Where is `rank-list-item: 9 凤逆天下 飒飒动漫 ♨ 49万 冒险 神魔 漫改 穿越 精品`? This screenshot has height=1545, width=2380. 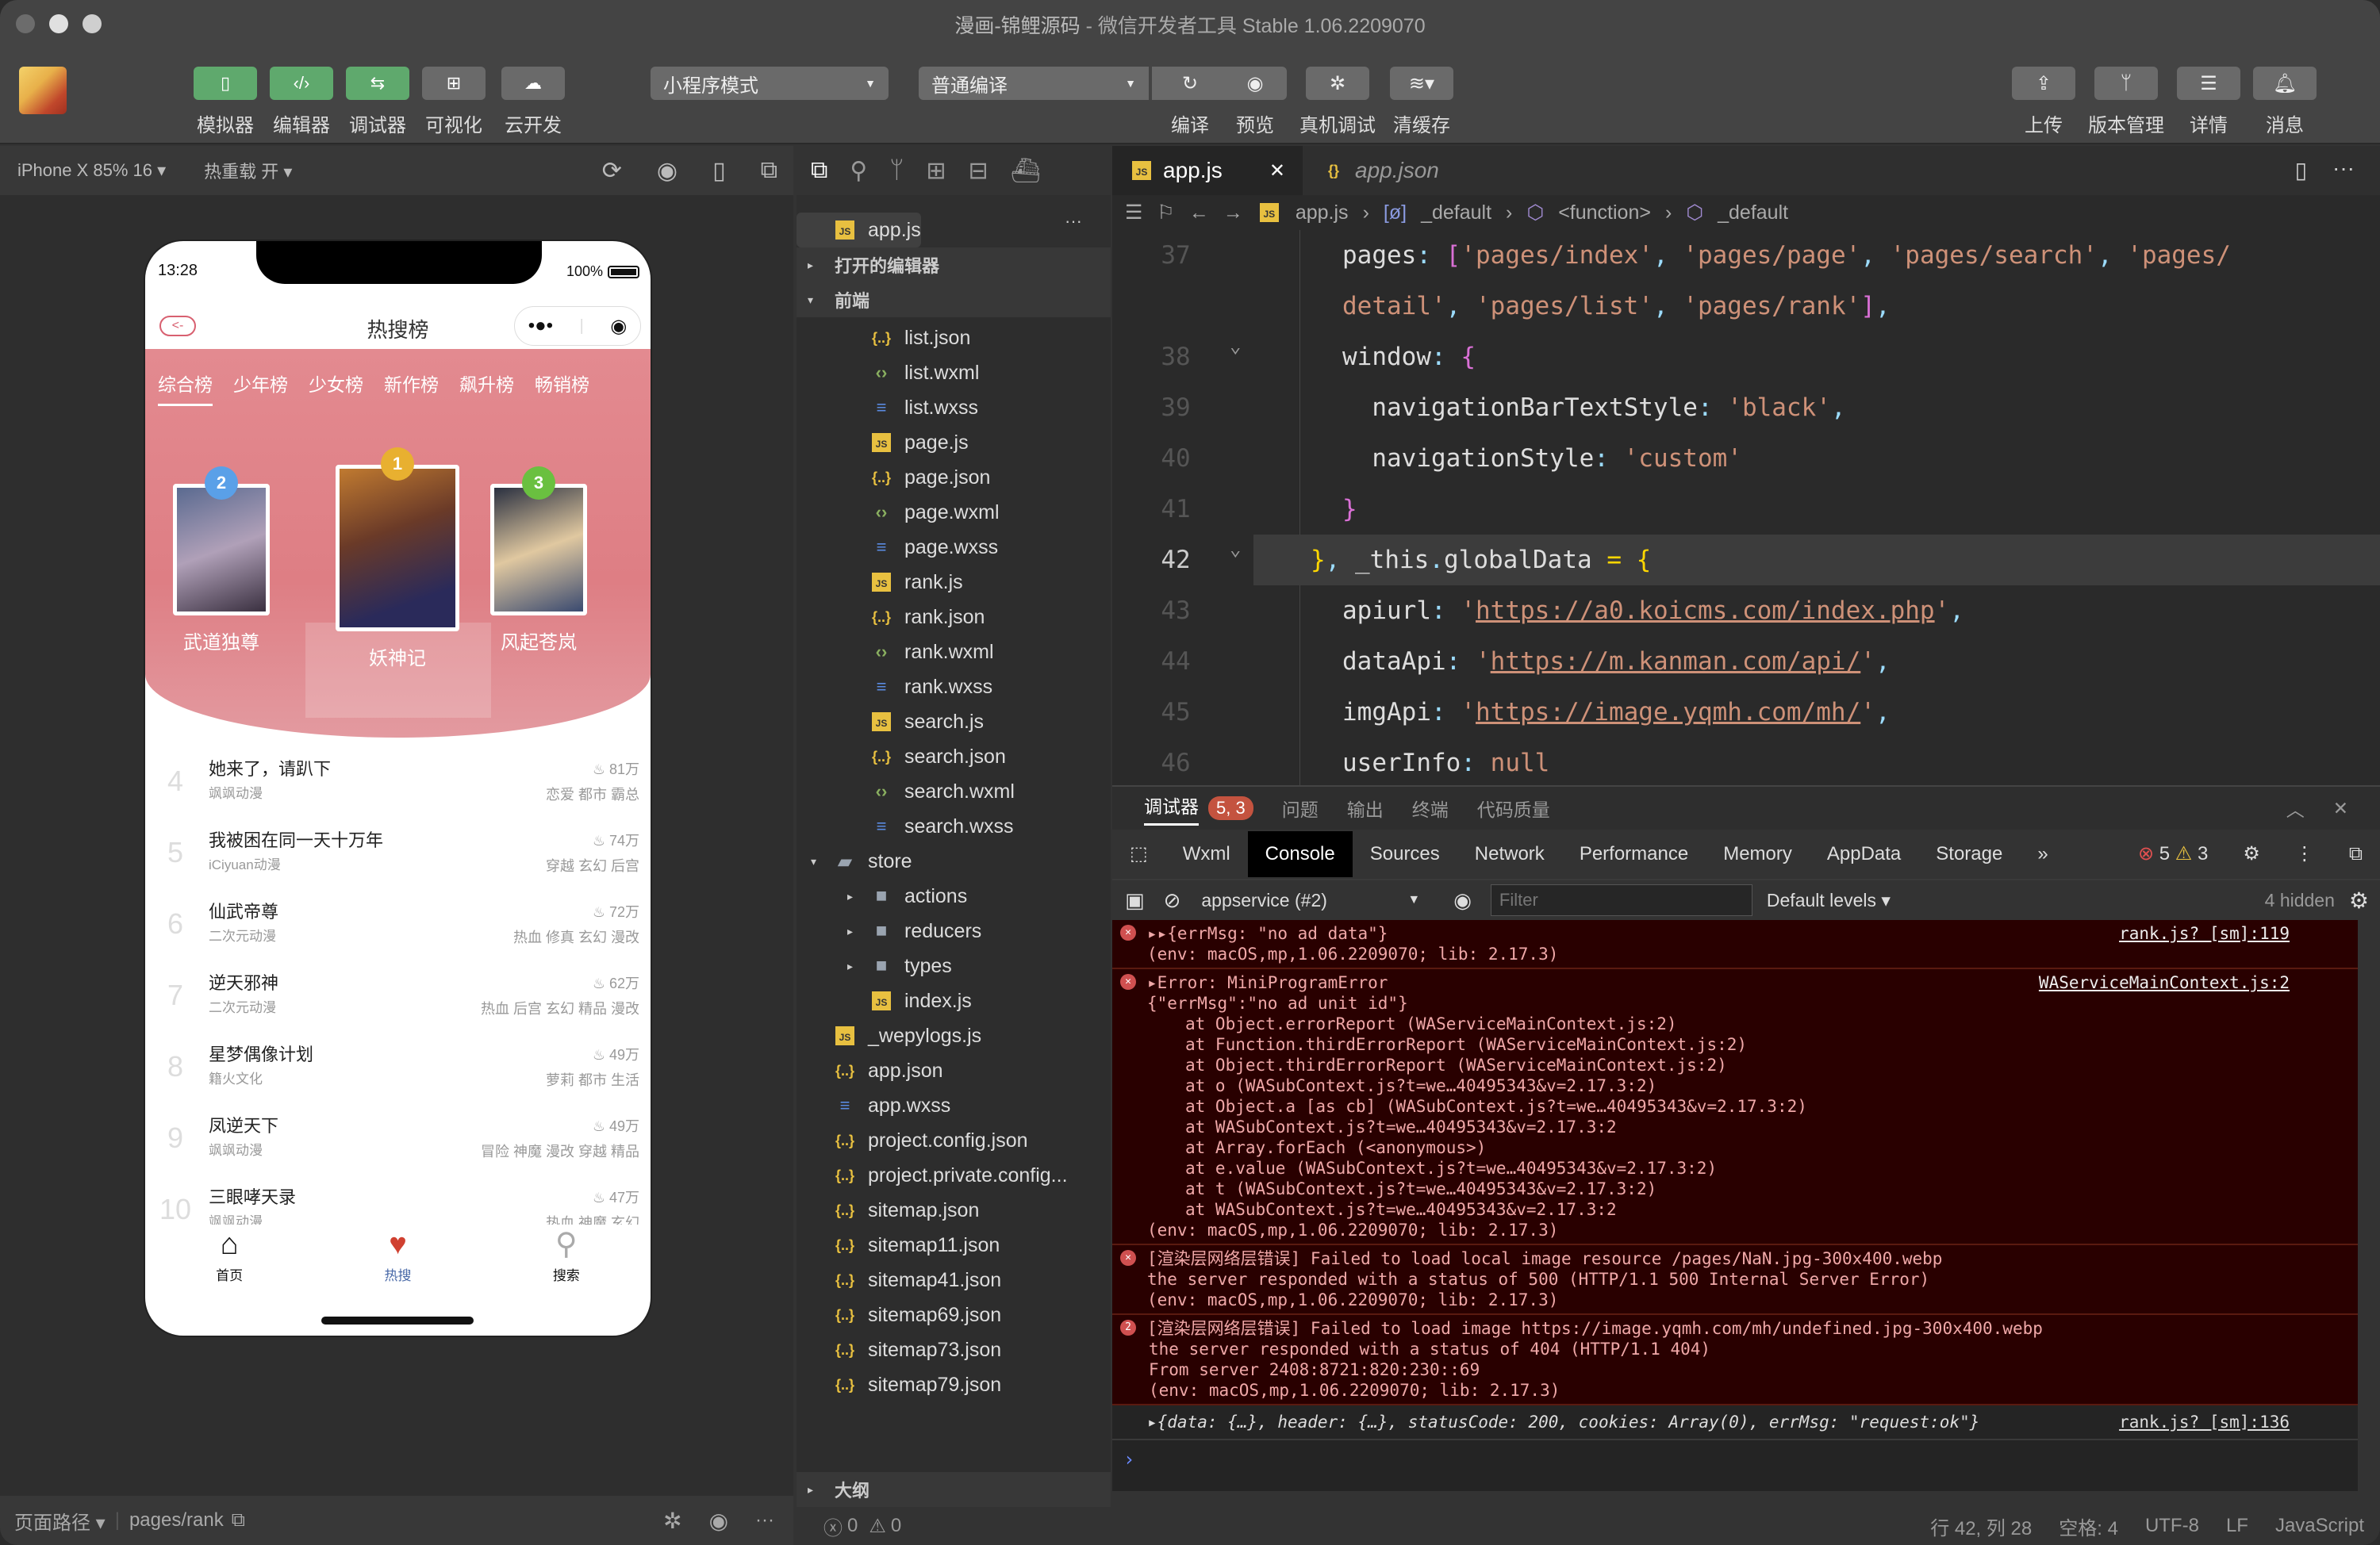
rank-list-item: 9 凤逆天下 飒飒动漫 ♨ 49万 冒险 神魔 漫改 穿越 精品 is located at coordinates (398, 1141).